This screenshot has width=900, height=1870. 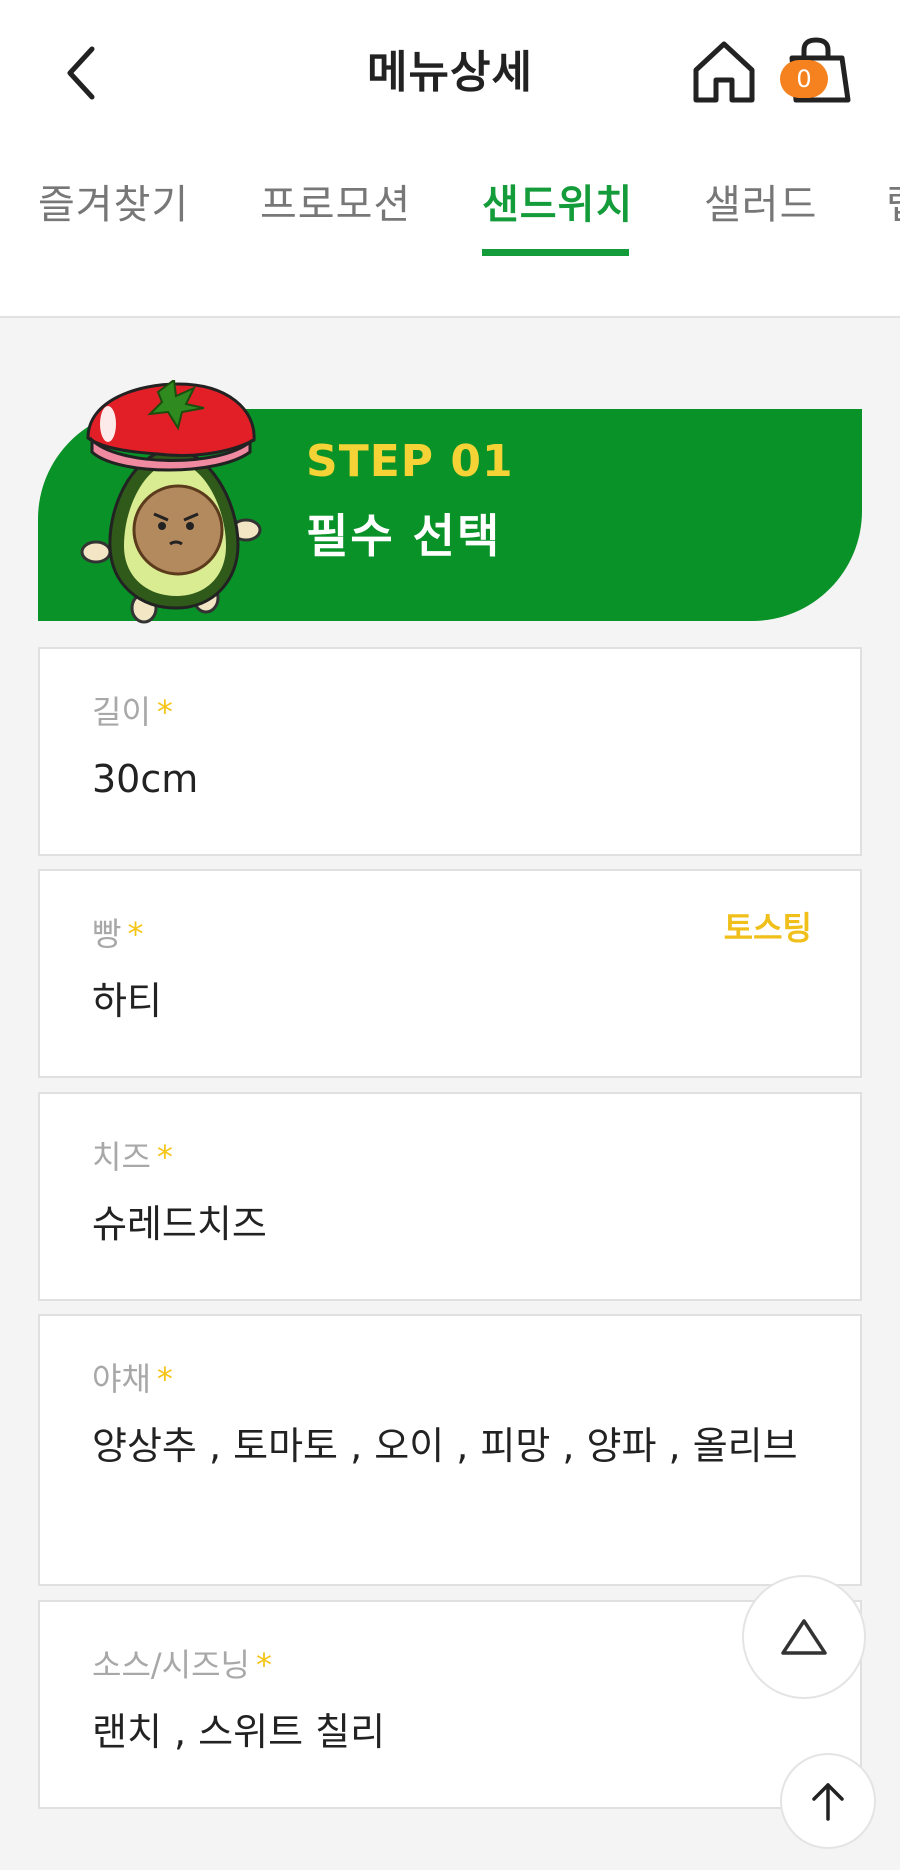 I want to click on page-title: 메뉴상세, so click(x=450, y=72).